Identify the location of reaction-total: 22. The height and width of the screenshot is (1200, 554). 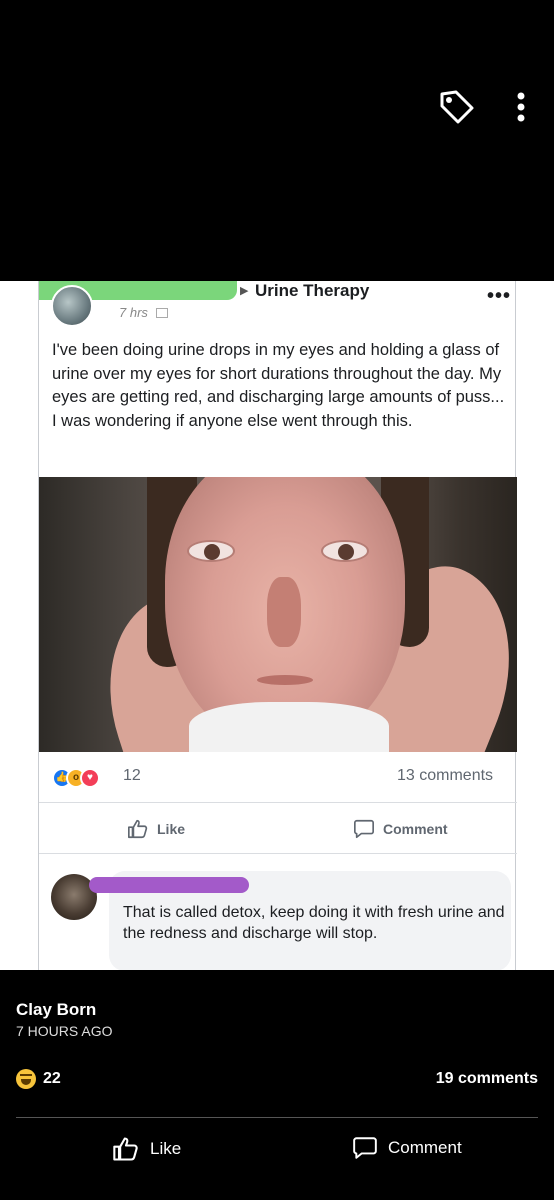
(52, 1079).